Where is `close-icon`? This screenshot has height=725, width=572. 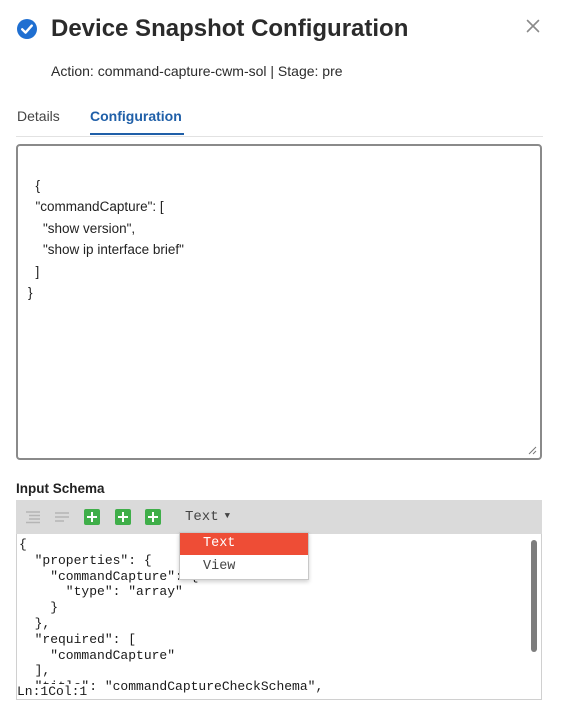 close-icon is located at coordinates (533, 26).